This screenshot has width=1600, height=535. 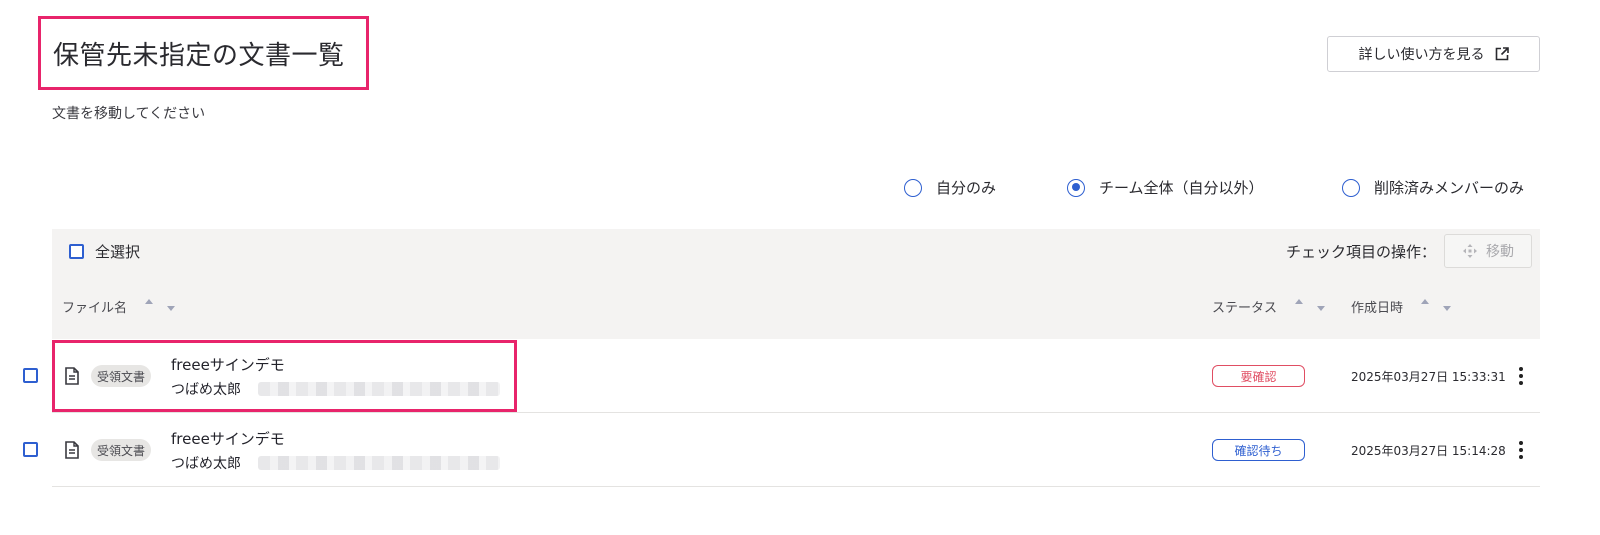 What do you see at coordinates (1258, 450) in the screenshot?
I see `status-badge: 確認待ち` at bounding box center [1258, 450].